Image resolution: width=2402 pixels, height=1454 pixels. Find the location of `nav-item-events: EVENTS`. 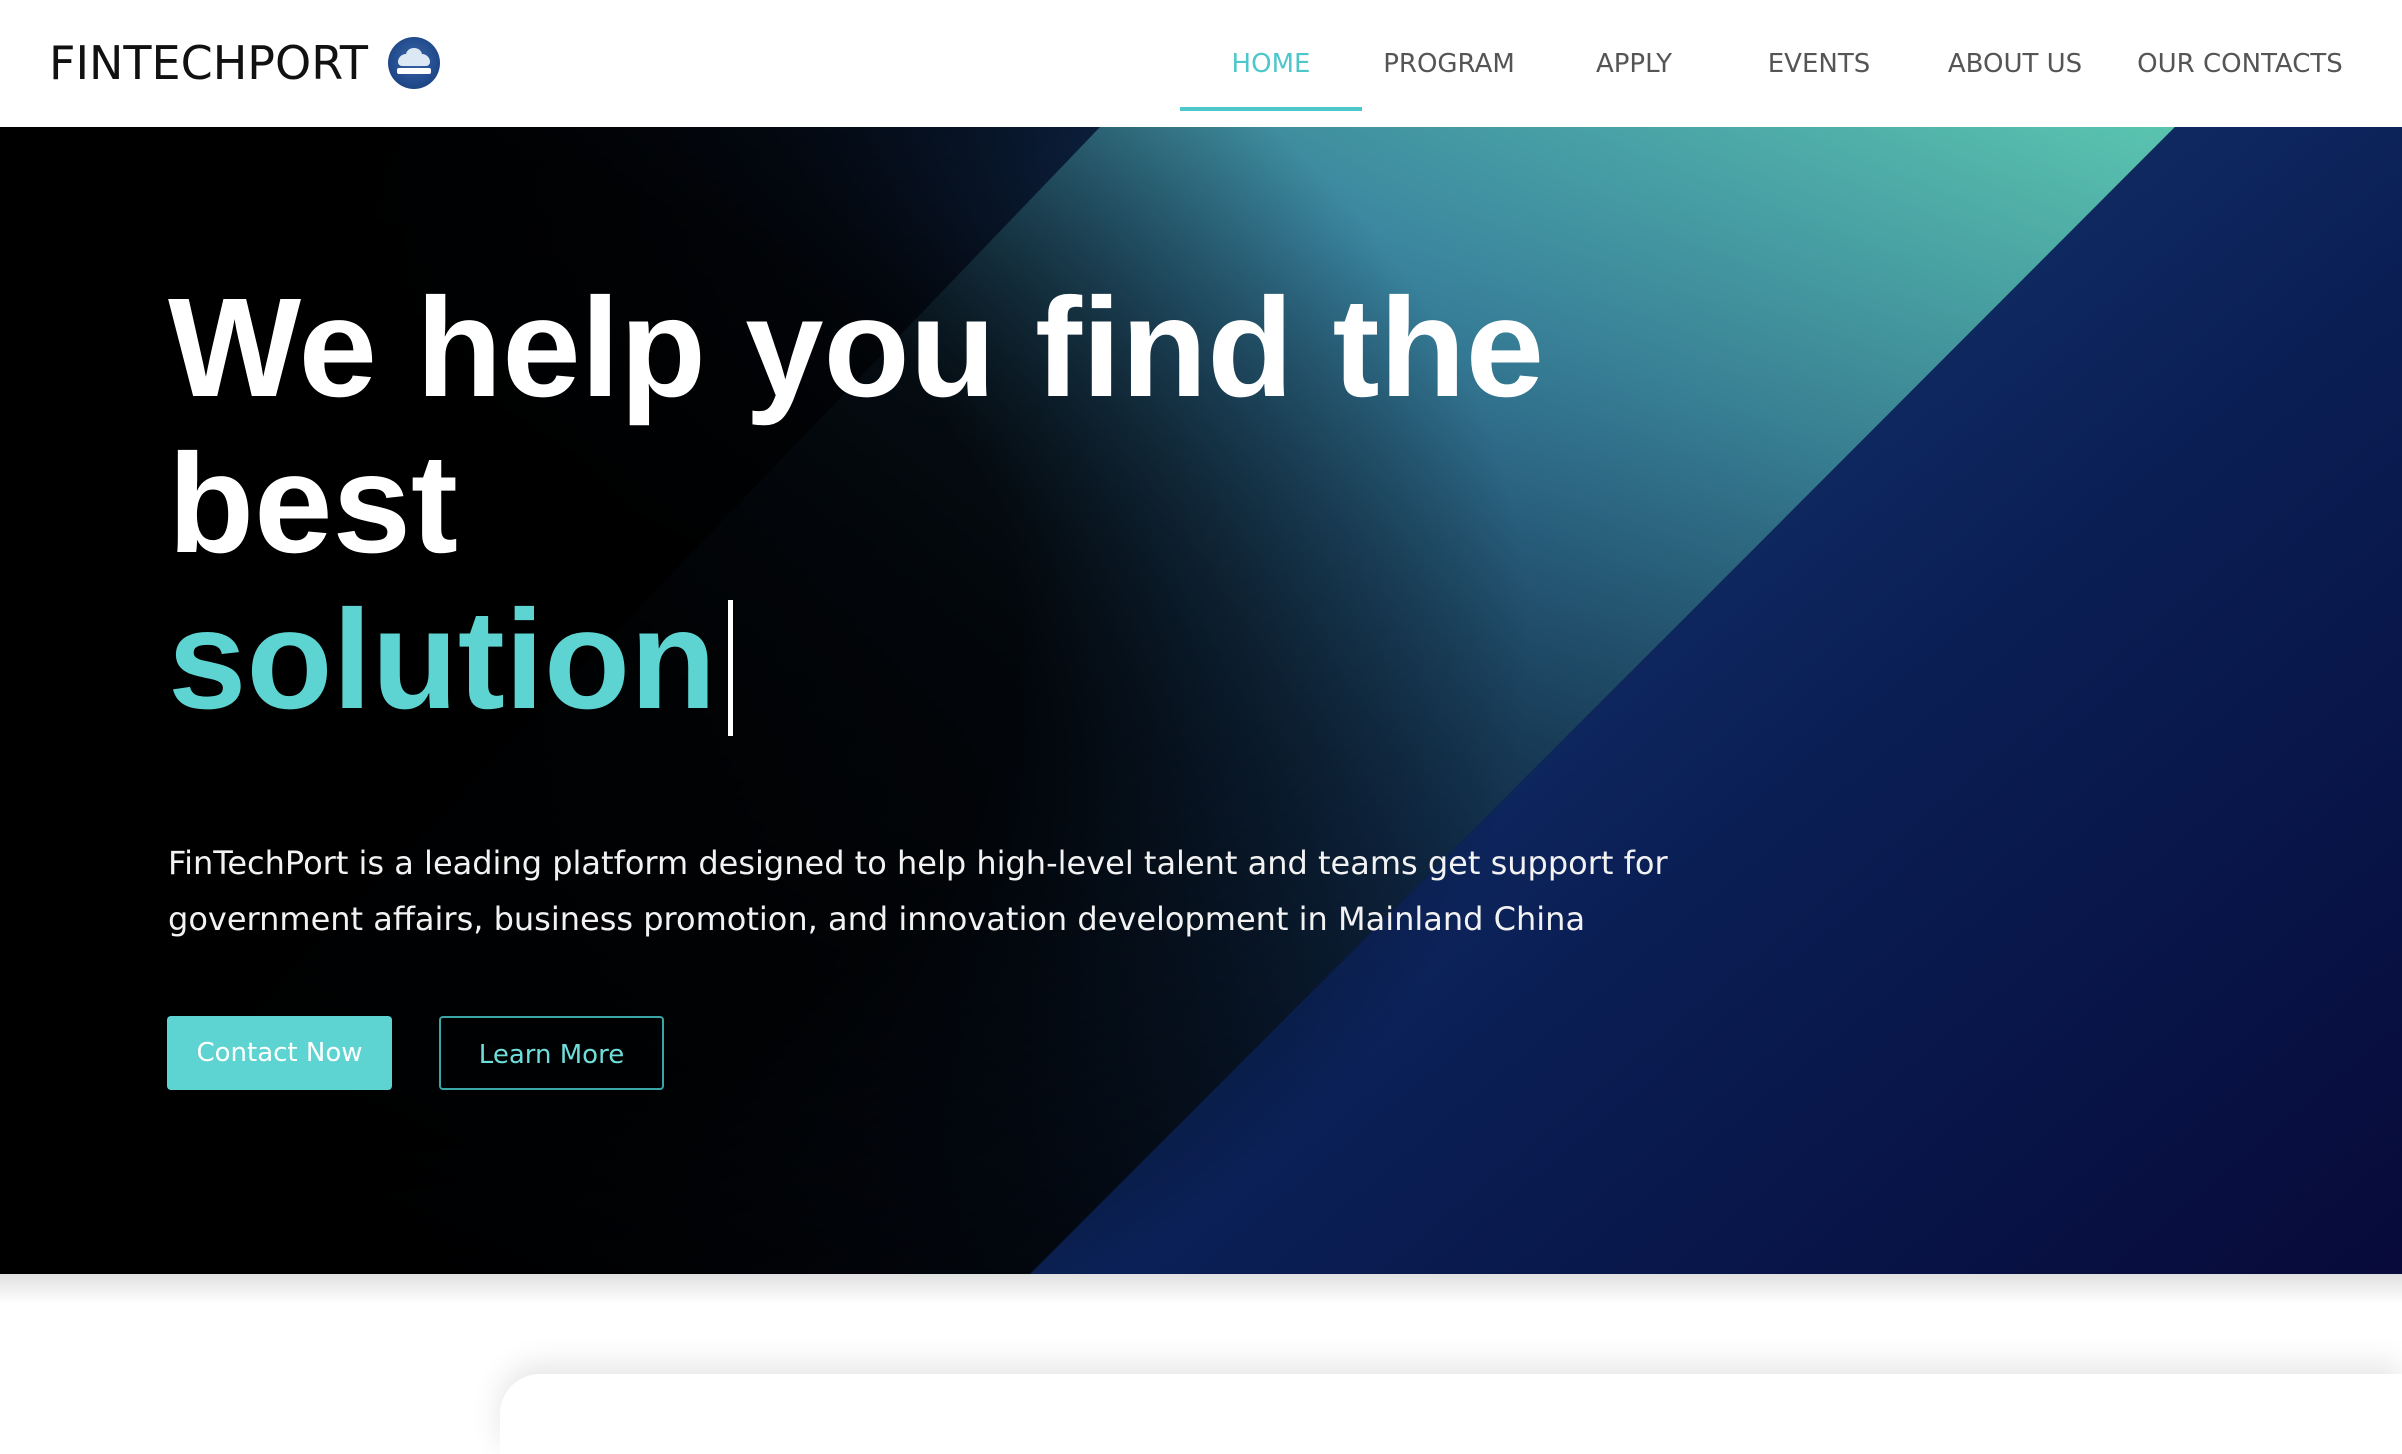

nav-item-events: EVENTS is located at coordinates (1819, 63).